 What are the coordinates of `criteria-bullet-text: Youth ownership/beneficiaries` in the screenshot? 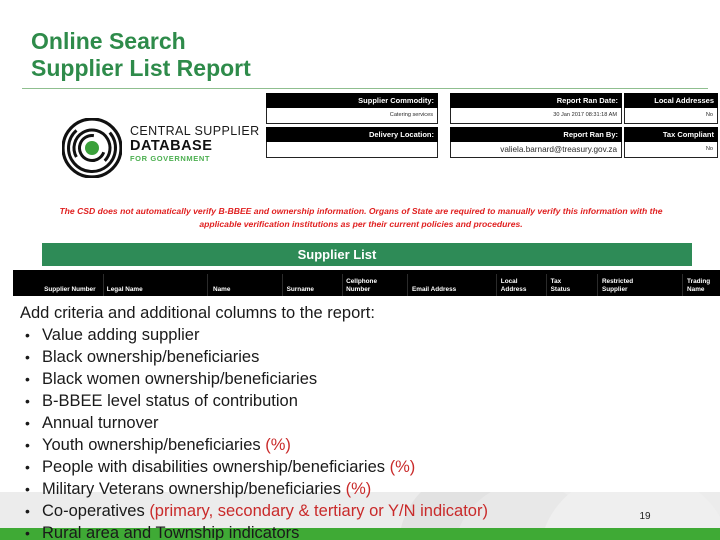 It's located at (151, 445).